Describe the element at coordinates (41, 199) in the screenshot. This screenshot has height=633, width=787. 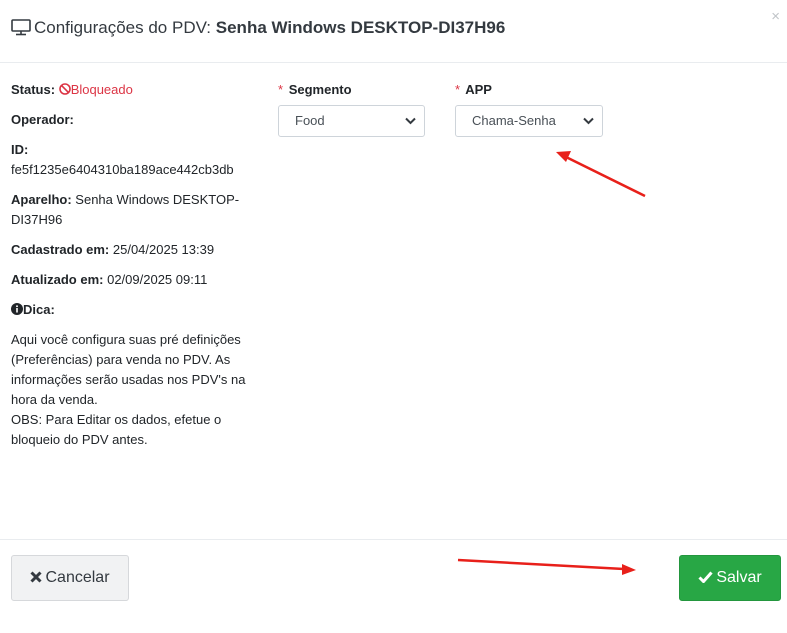
I see `device-label: Aparelho:` at that location.